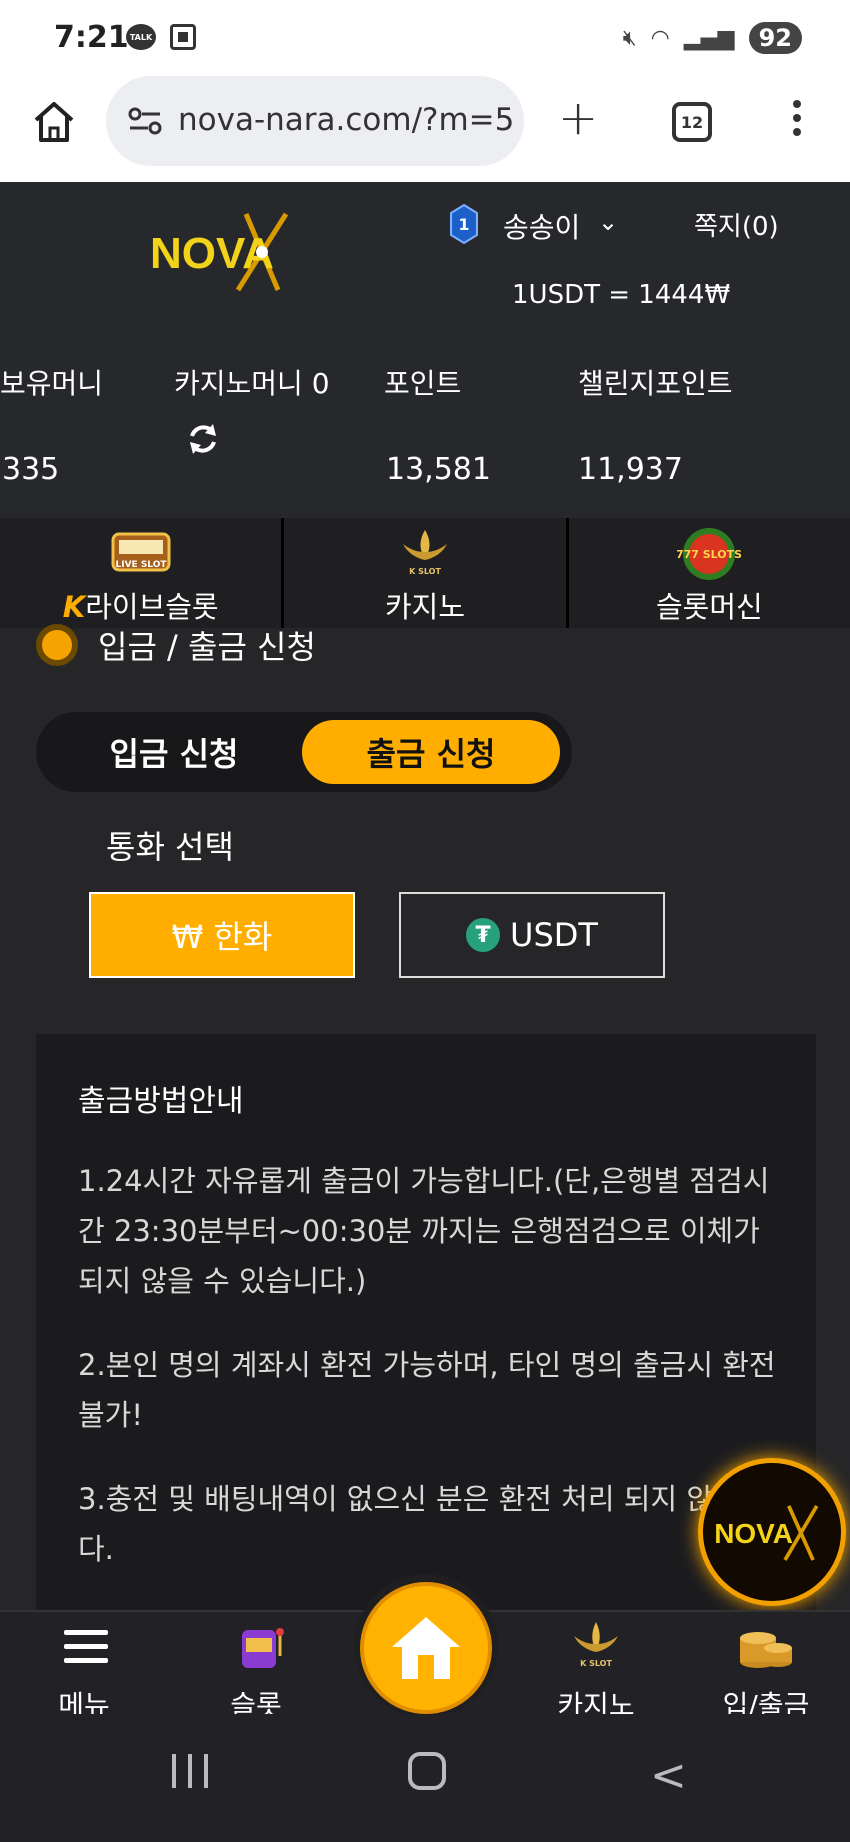  I want to click on screenshot-icon, so click(183, 37).